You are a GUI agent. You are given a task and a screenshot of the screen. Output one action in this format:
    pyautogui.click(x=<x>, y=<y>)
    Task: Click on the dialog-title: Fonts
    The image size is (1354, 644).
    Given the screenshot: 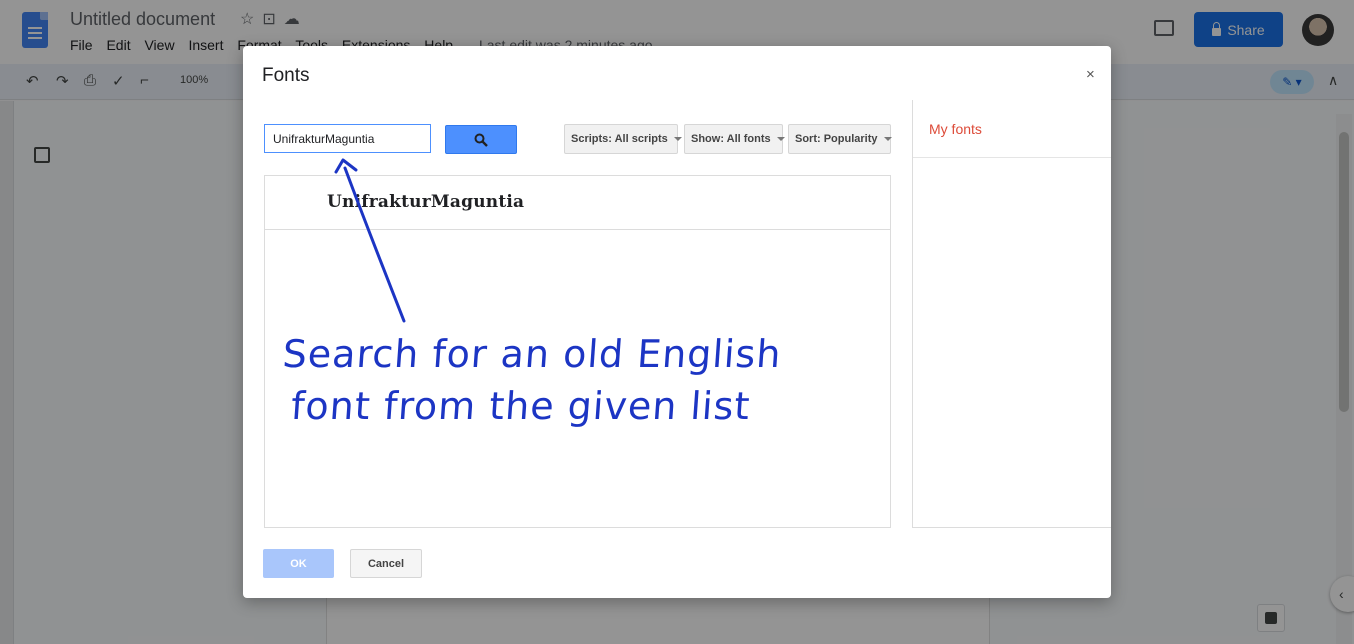 What is the action you would take?
    pyautogui.click(x=286, y=75)
    